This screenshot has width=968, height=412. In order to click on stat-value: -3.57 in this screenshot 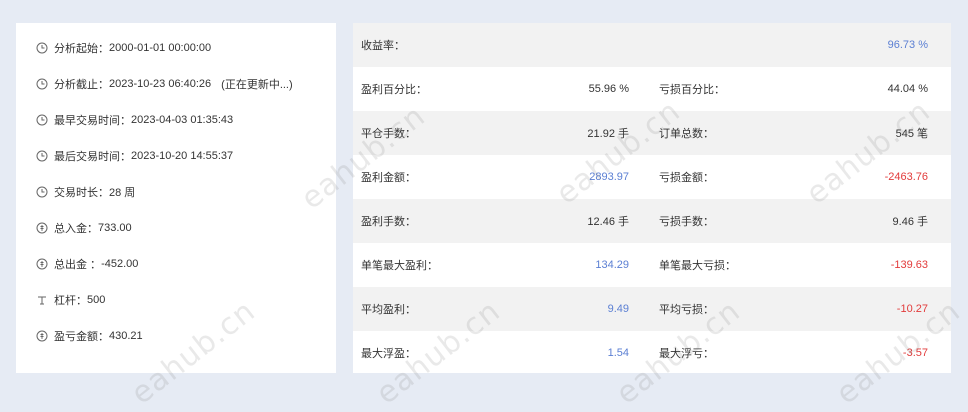, I will do `click(915, 353)`.